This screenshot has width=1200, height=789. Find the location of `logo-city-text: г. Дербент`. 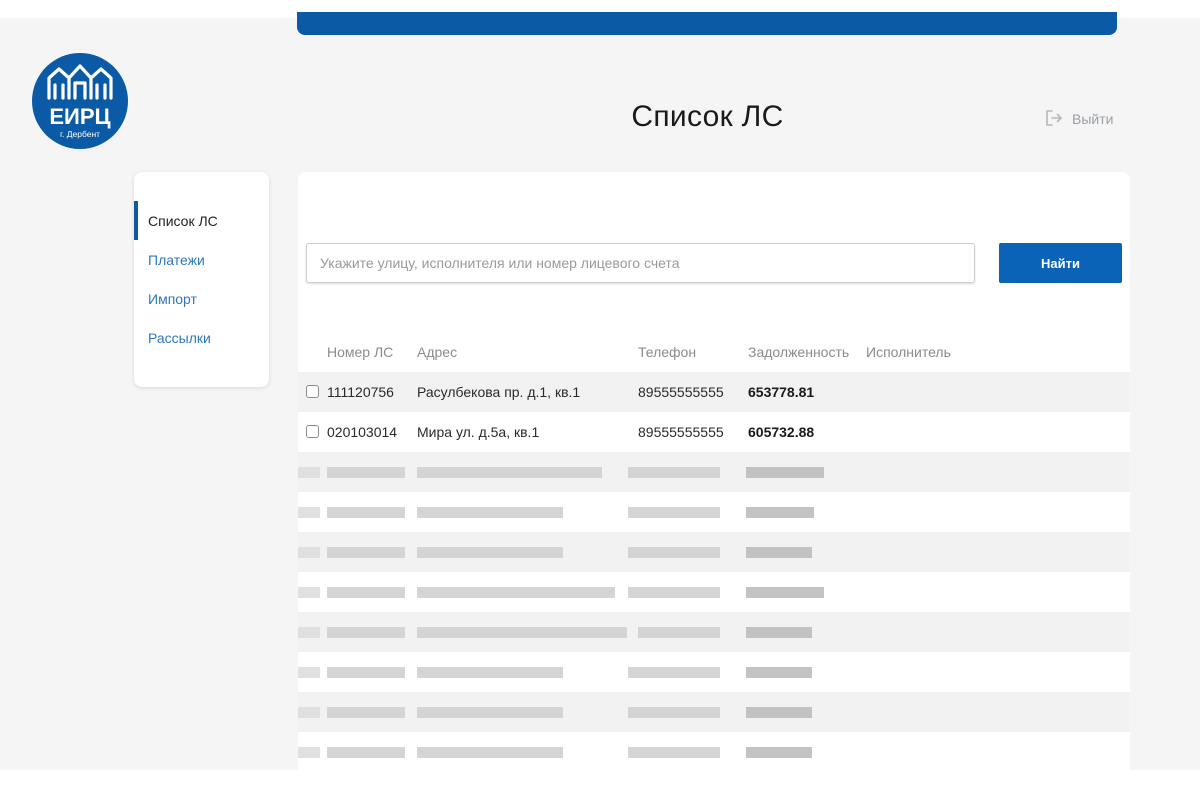

logo-city-text: г. Дербент is located at coordinates (80, 134).